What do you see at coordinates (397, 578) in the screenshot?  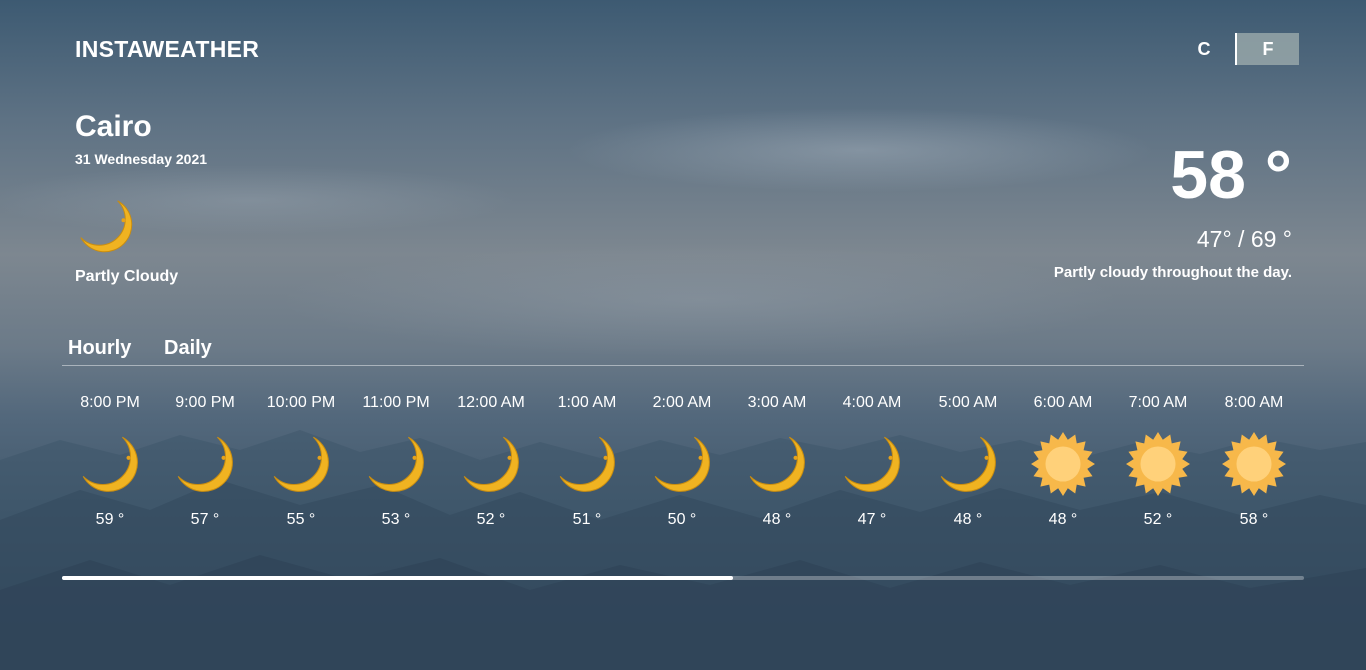 I see `scrollbar-thumb` at bounding box center [397, 578].